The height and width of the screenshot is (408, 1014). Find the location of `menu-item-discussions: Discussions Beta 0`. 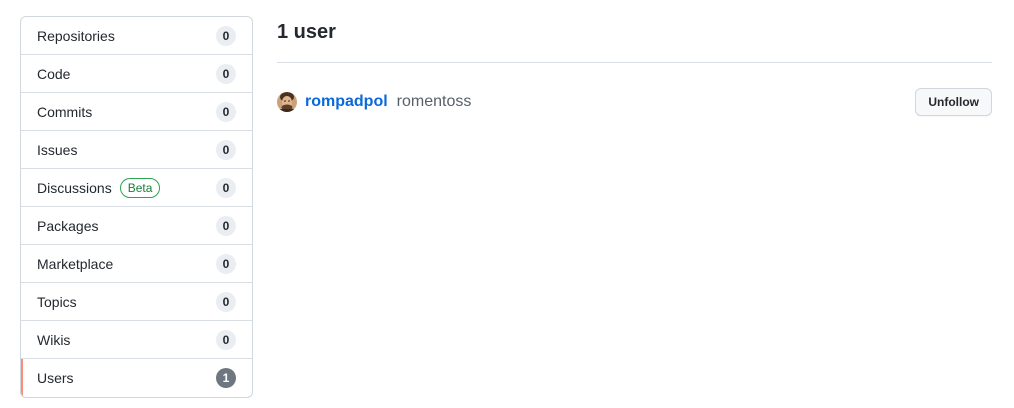

menu-item-discussions: Discussions Beta 0 is located at coordinates (136, 188).